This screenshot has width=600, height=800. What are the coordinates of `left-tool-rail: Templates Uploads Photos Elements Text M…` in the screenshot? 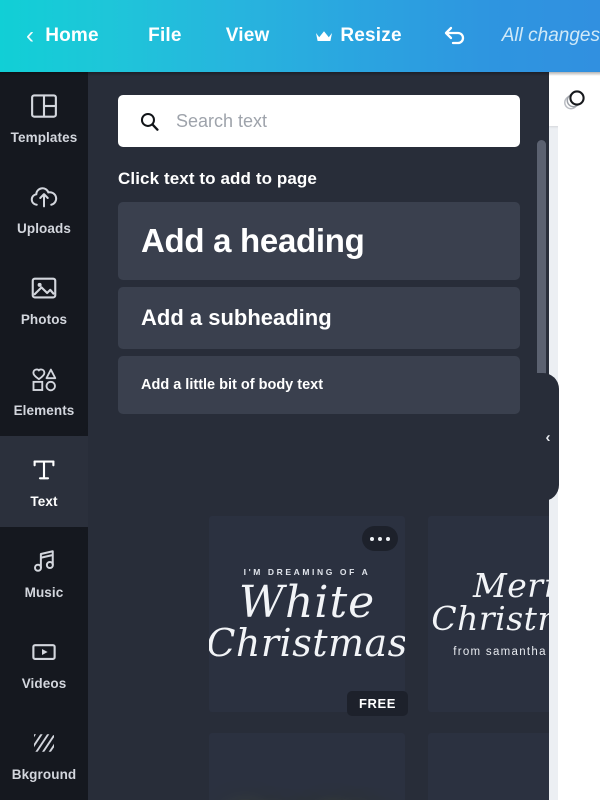 It's located at (44, 436).